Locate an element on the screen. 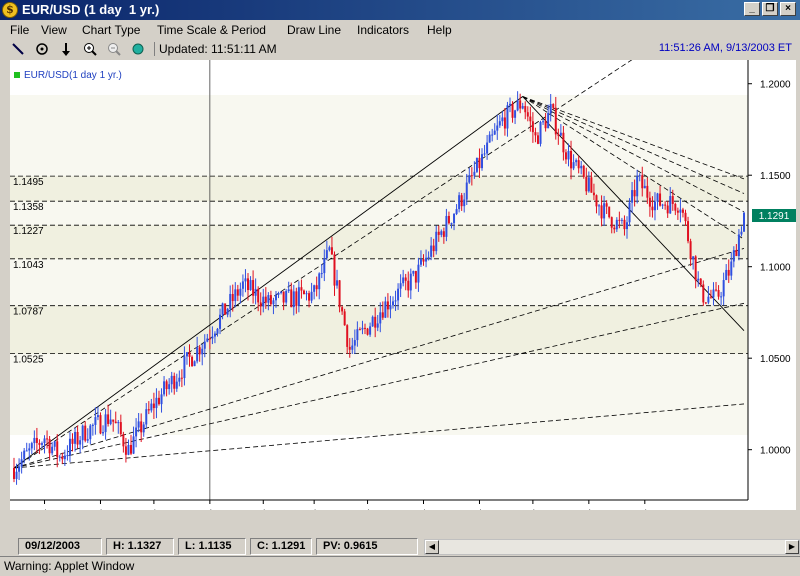 This screenshot has height=576, width=800. current-datetime: 11:51:26 AM, 9/13/2003 ET is located at coordinates (725, 48).